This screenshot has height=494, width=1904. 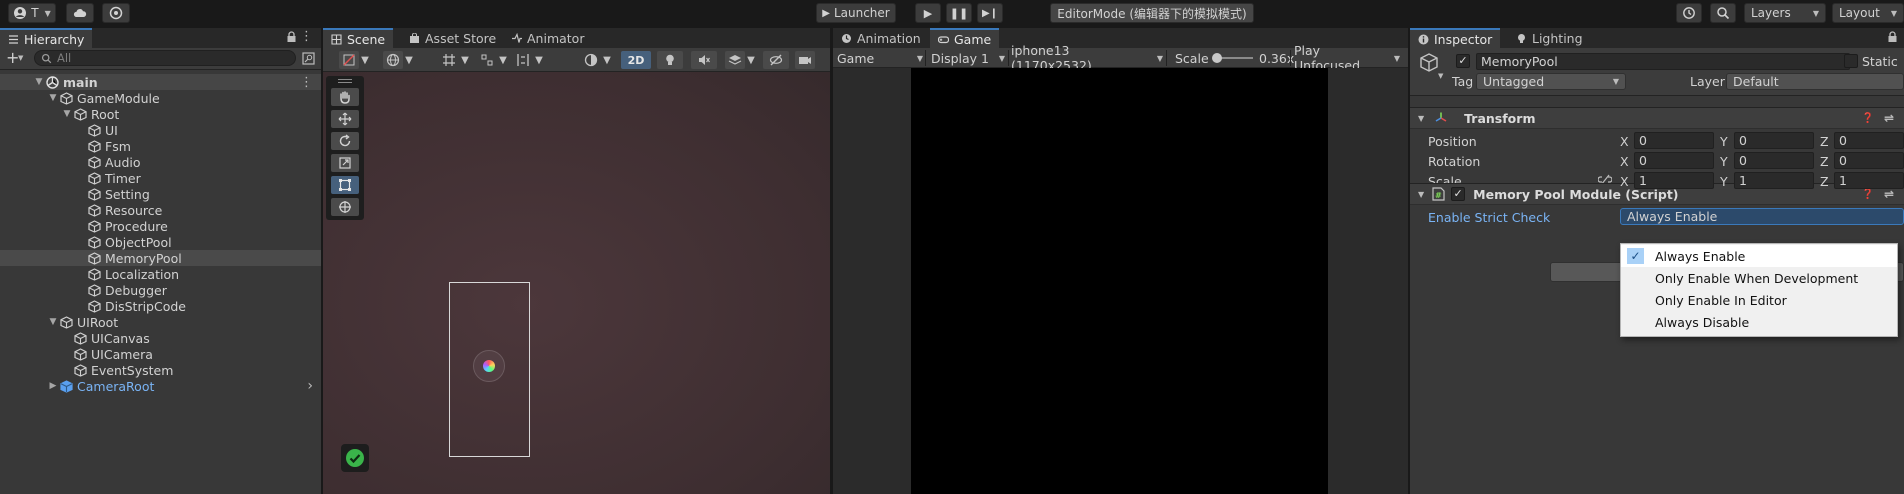 What do you see at coordinates (160, 306) in the screenshot?
I see `hierarchy-item: DisStripCode` at bounding box center [160, 306].